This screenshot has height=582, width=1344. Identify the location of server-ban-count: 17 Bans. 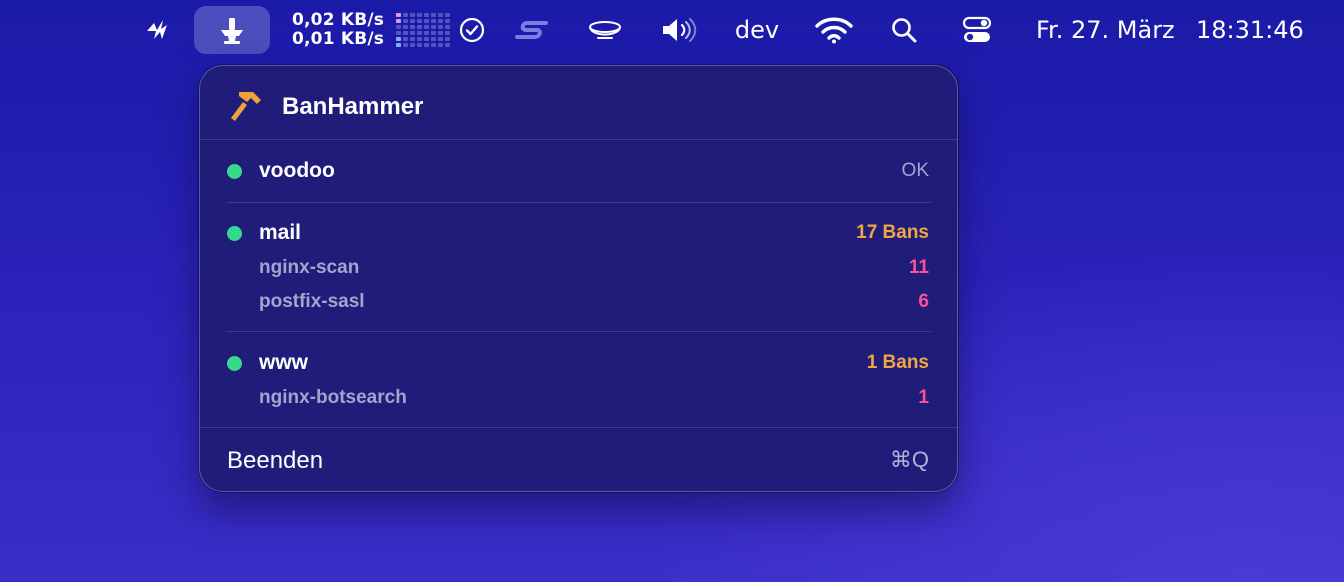
(892, 232).